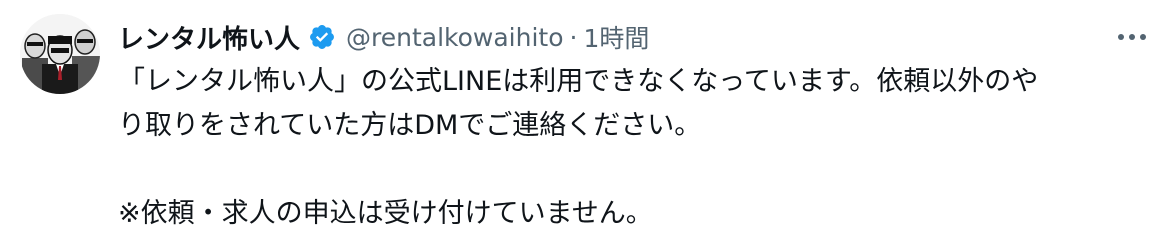 The width and height of the screenshot is (1174, 250). What do you see at coordinates (322, 37) in the screenshot?
I see `verified-badge-icon` at bounding box center [322, 37].